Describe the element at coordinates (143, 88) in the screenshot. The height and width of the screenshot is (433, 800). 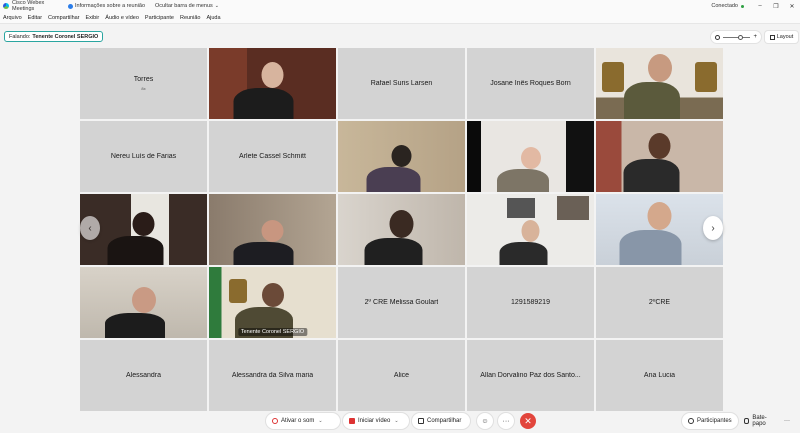
I see `participant-subtext: 8x` at that location.